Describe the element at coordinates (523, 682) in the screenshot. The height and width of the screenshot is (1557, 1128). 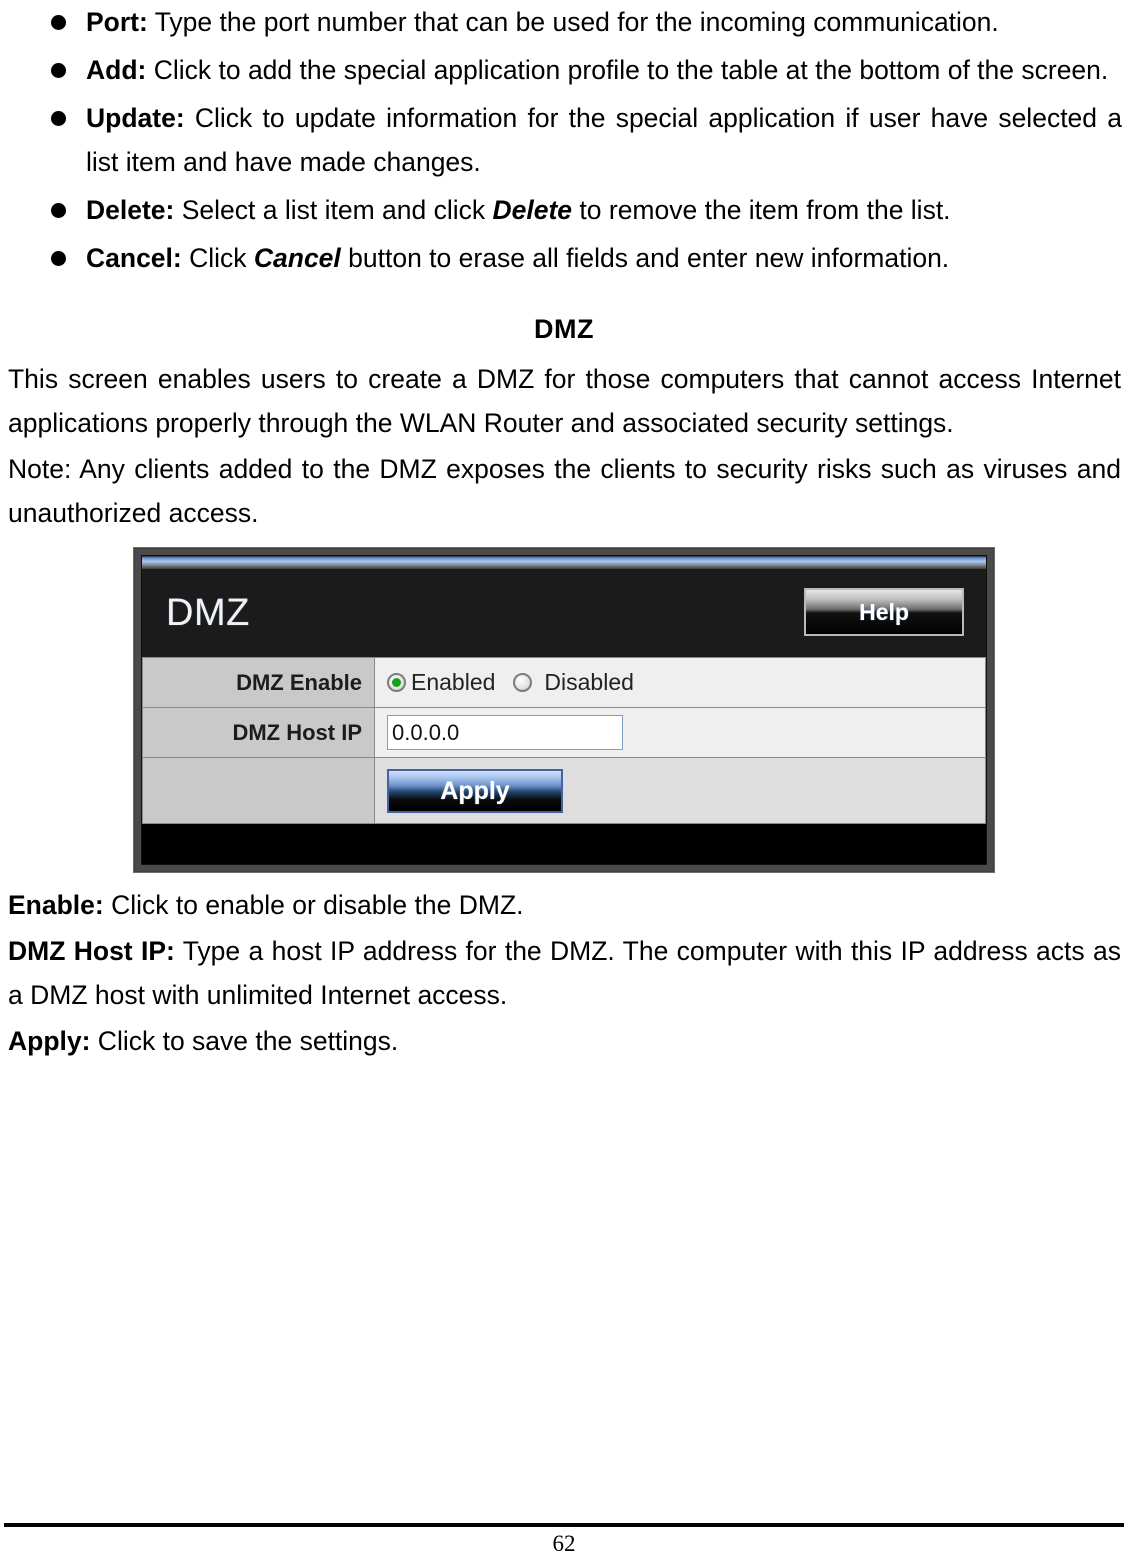
I see `radio-disabled-icon` at that location.